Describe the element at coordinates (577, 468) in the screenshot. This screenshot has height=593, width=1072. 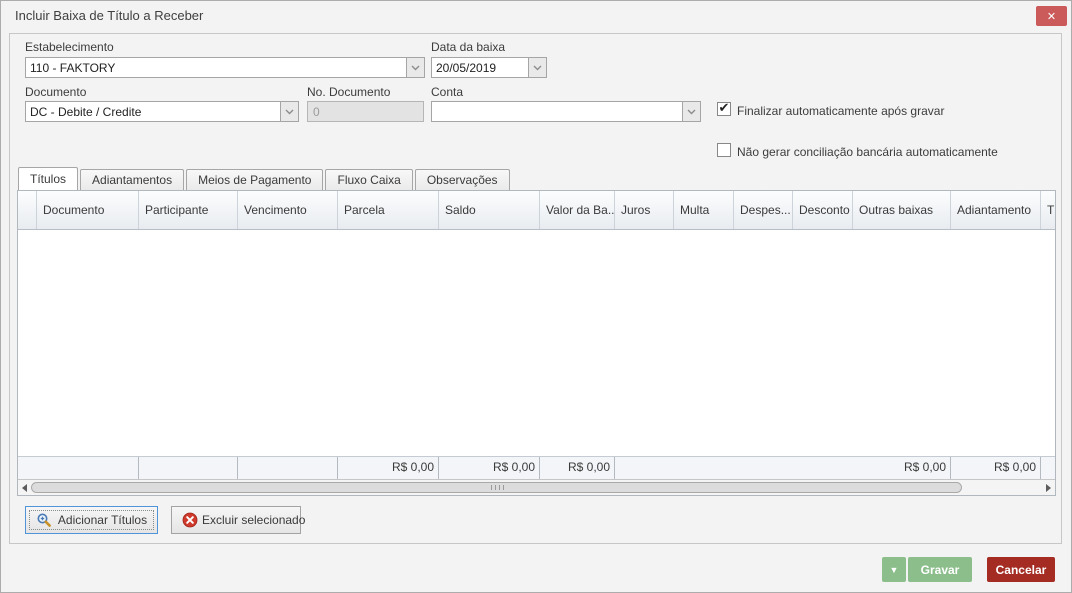
I see `footer-cell-valor-baixa: R$ 0,00` at that location.